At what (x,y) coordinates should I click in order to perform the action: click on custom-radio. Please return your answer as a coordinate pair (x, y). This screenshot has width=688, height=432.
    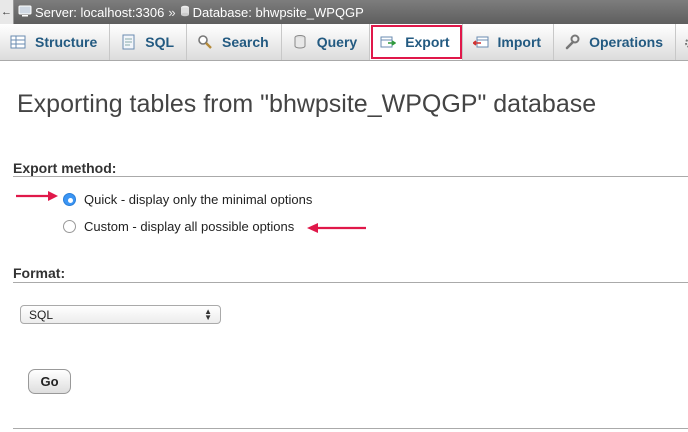
    Looking at the image, I should click on (69, 226).